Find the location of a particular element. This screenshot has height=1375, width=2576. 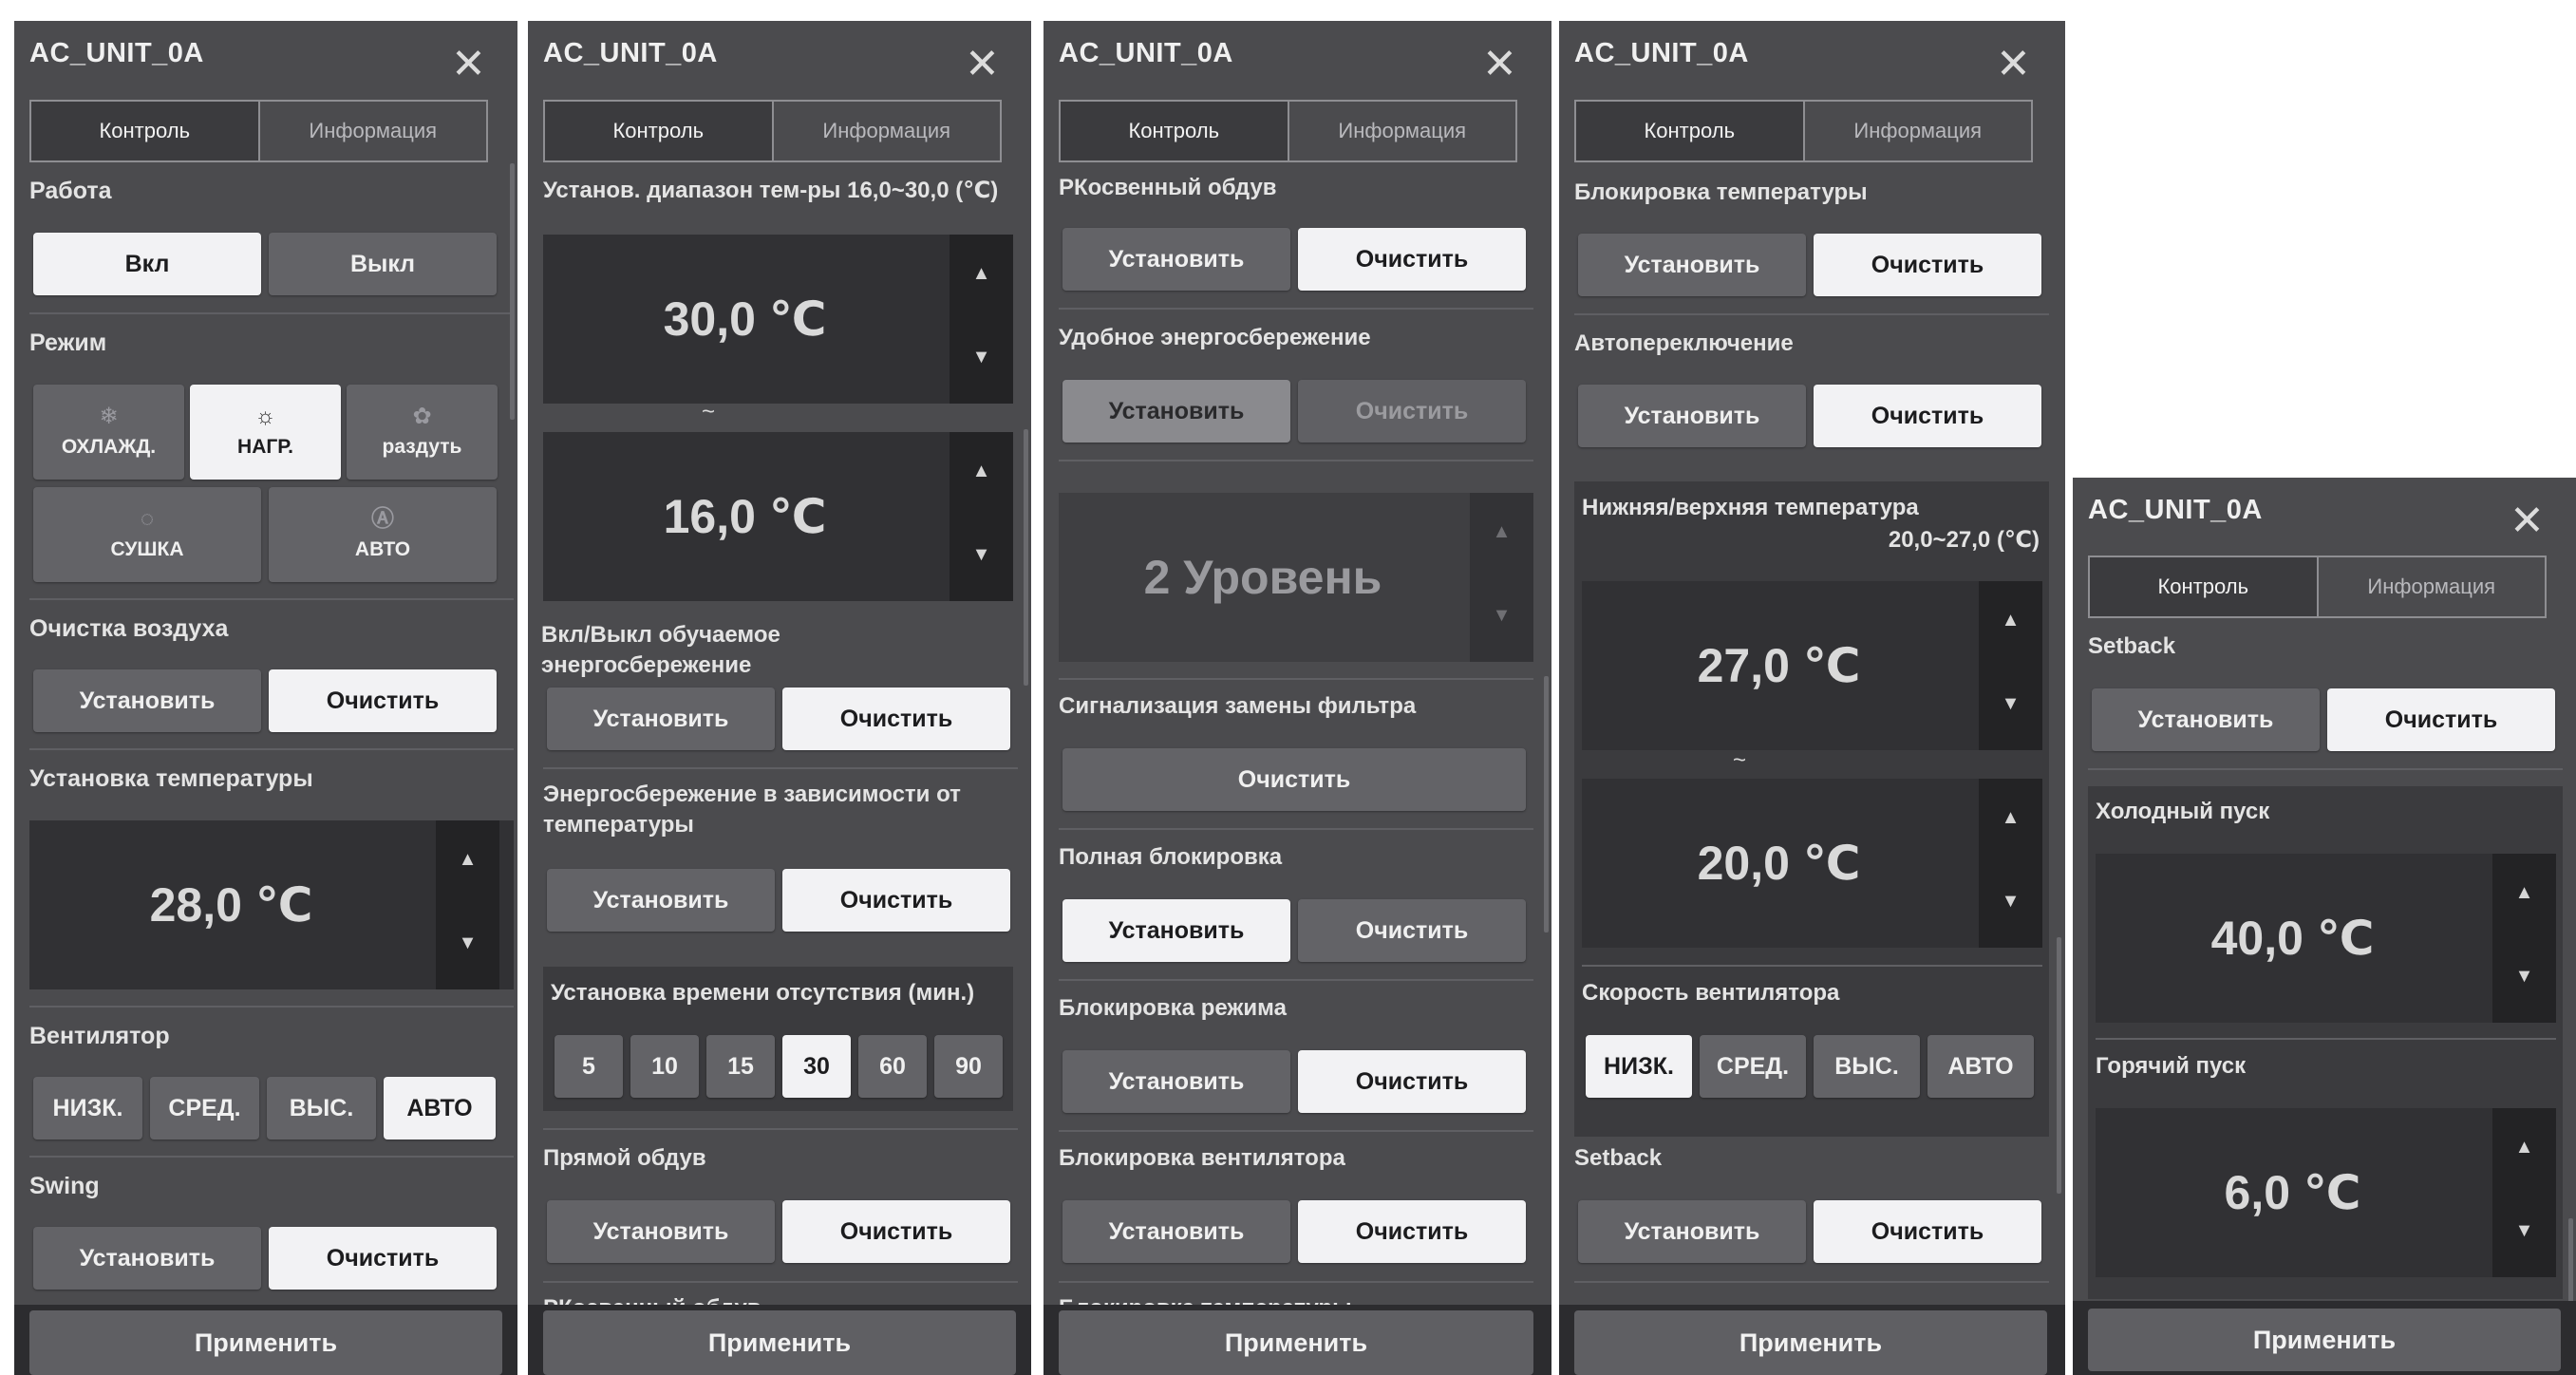

learn-clear-button: Очистить is located at coordinates (896, 719).